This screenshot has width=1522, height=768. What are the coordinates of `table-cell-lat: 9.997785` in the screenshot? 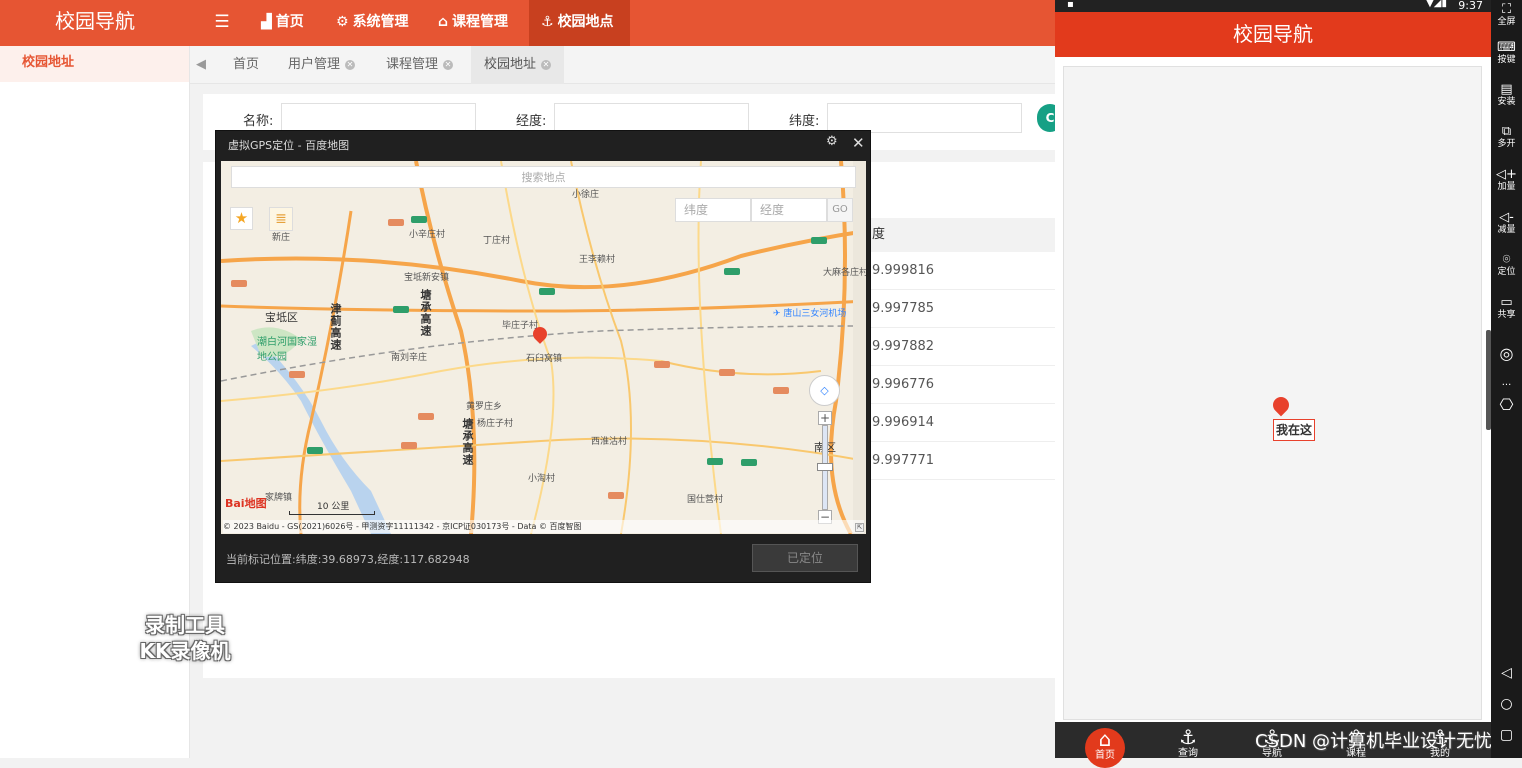 It's located at (961, 309).